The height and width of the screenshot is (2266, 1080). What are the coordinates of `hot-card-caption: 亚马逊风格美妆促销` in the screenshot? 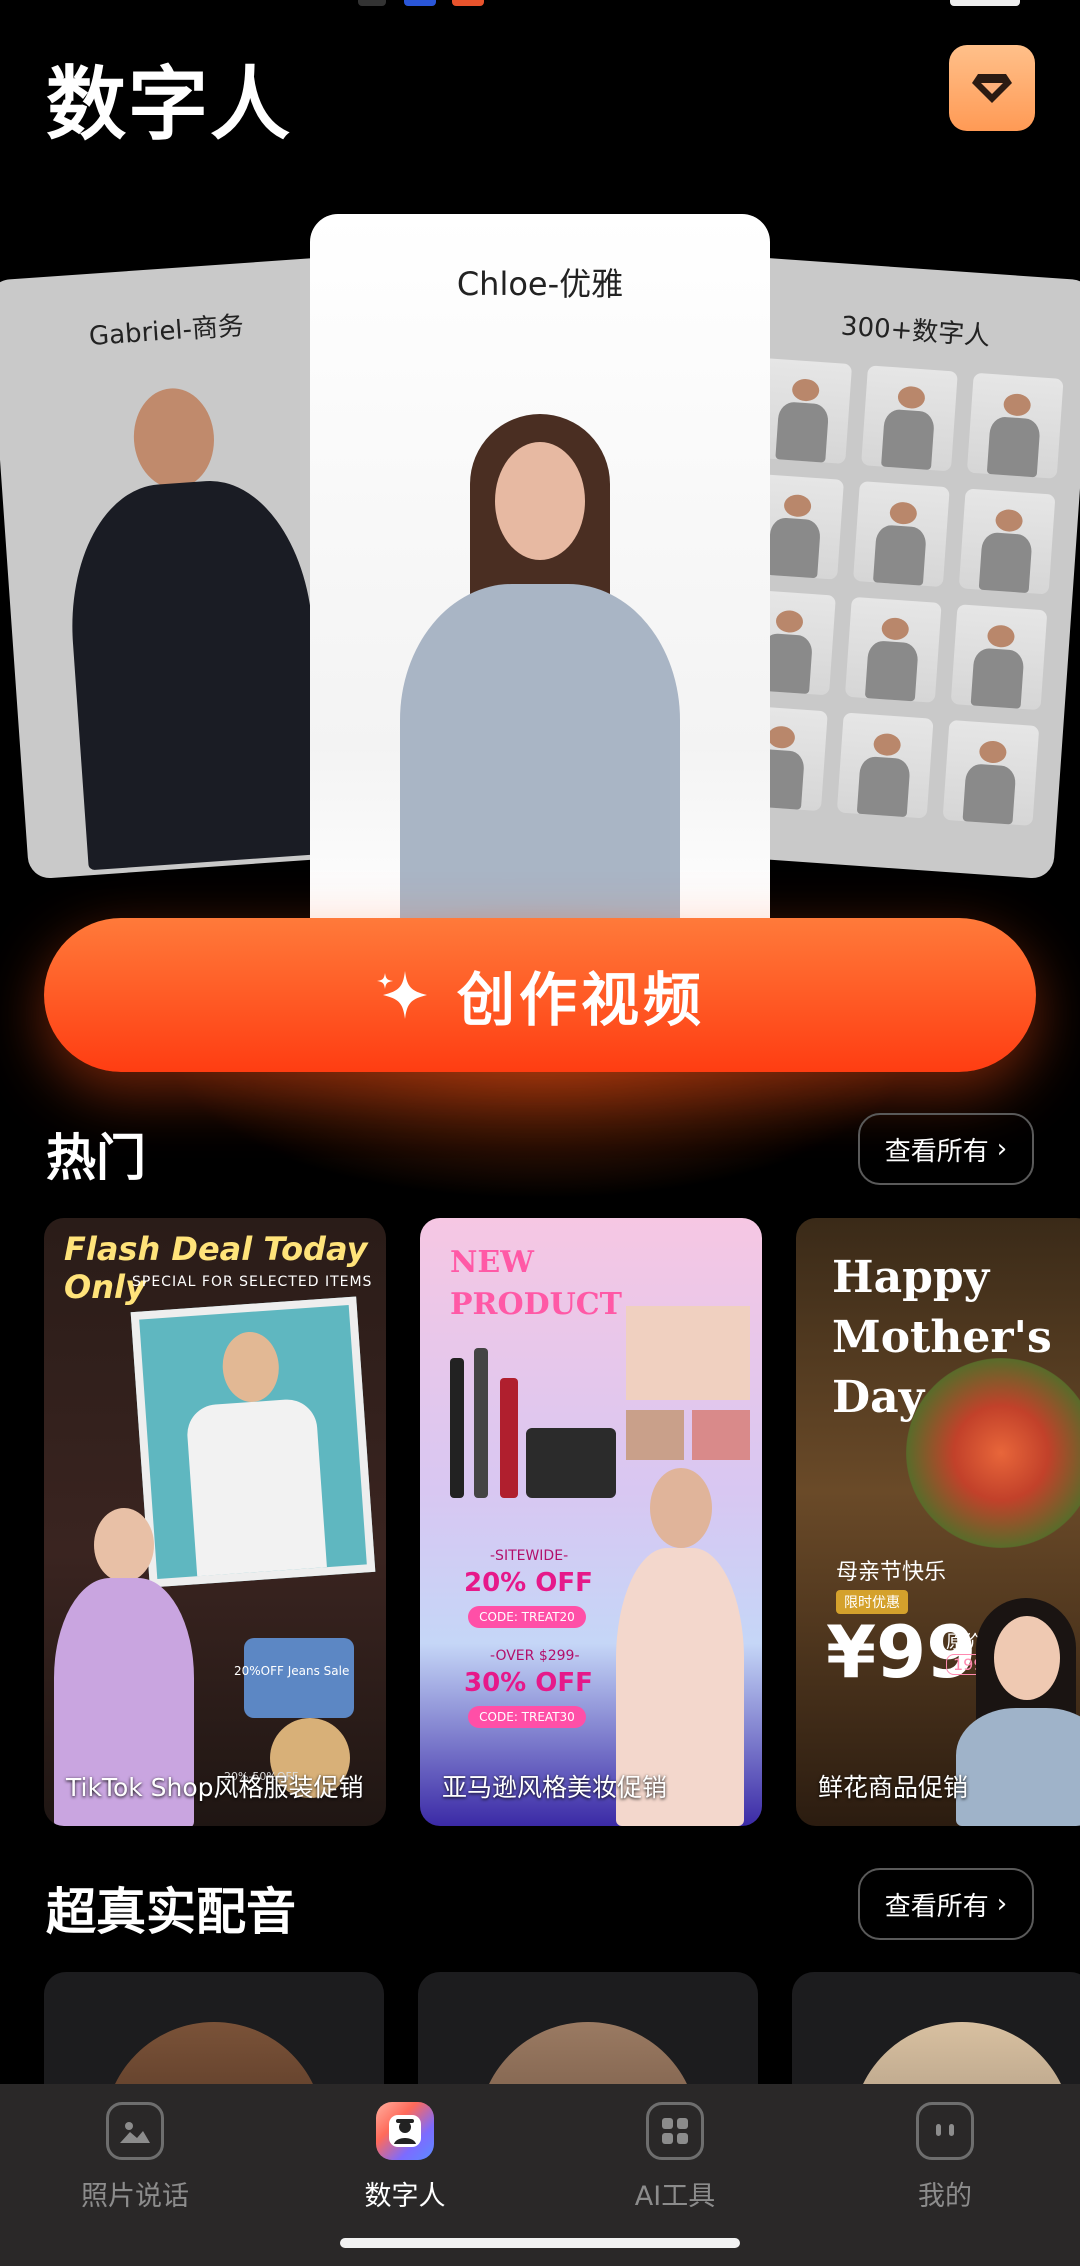 It's located at (555, 1787).